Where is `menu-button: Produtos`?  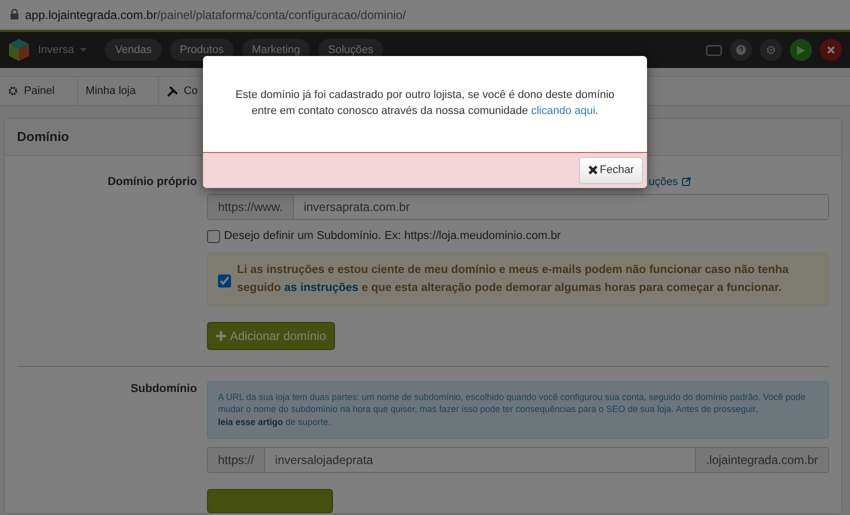
menu-button: Produtos is located at coordinates (202, 50).